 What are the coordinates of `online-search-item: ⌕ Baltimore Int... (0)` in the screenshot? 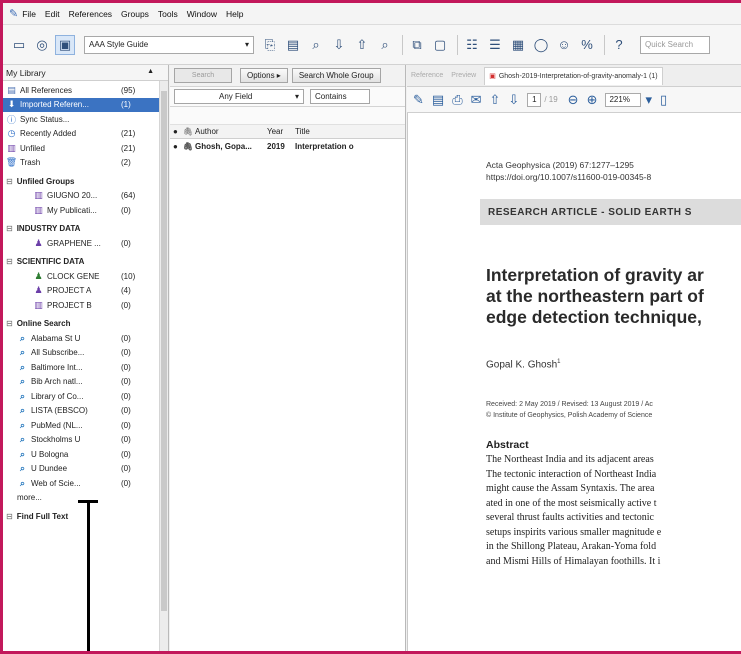 It's located at (85, 367).